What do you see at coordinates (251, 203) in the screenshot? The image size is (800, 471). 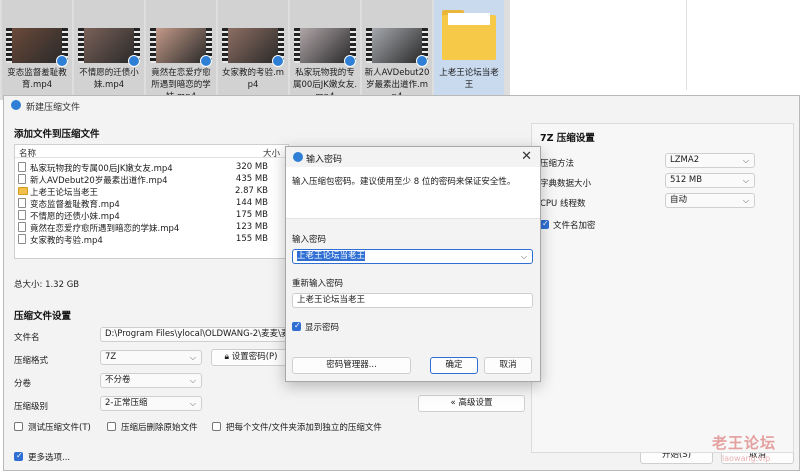 I see `file-size: 144 MB` at bounding box center [251, 203].